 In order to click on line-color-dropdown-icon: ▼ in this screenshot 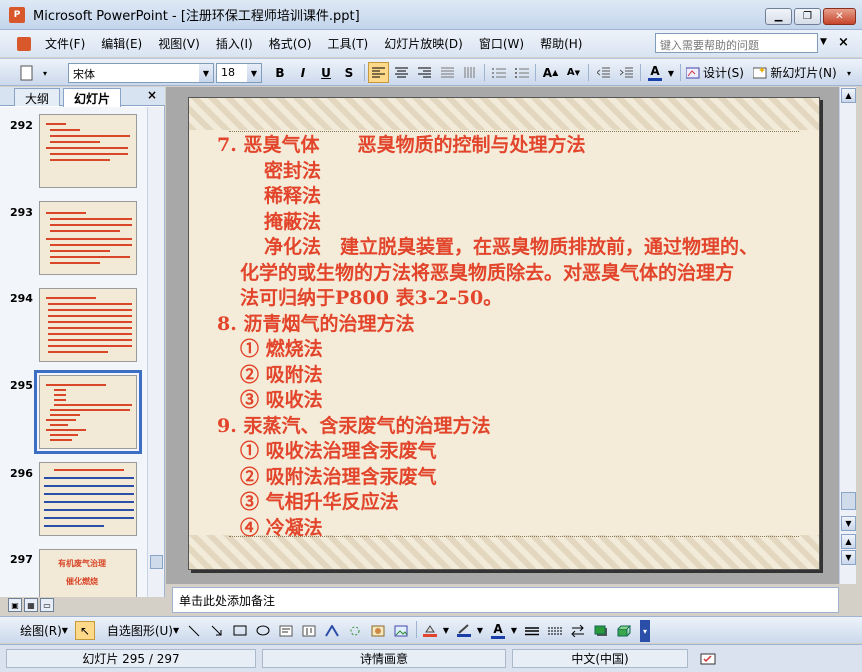, I will do `click(480, 630)`.